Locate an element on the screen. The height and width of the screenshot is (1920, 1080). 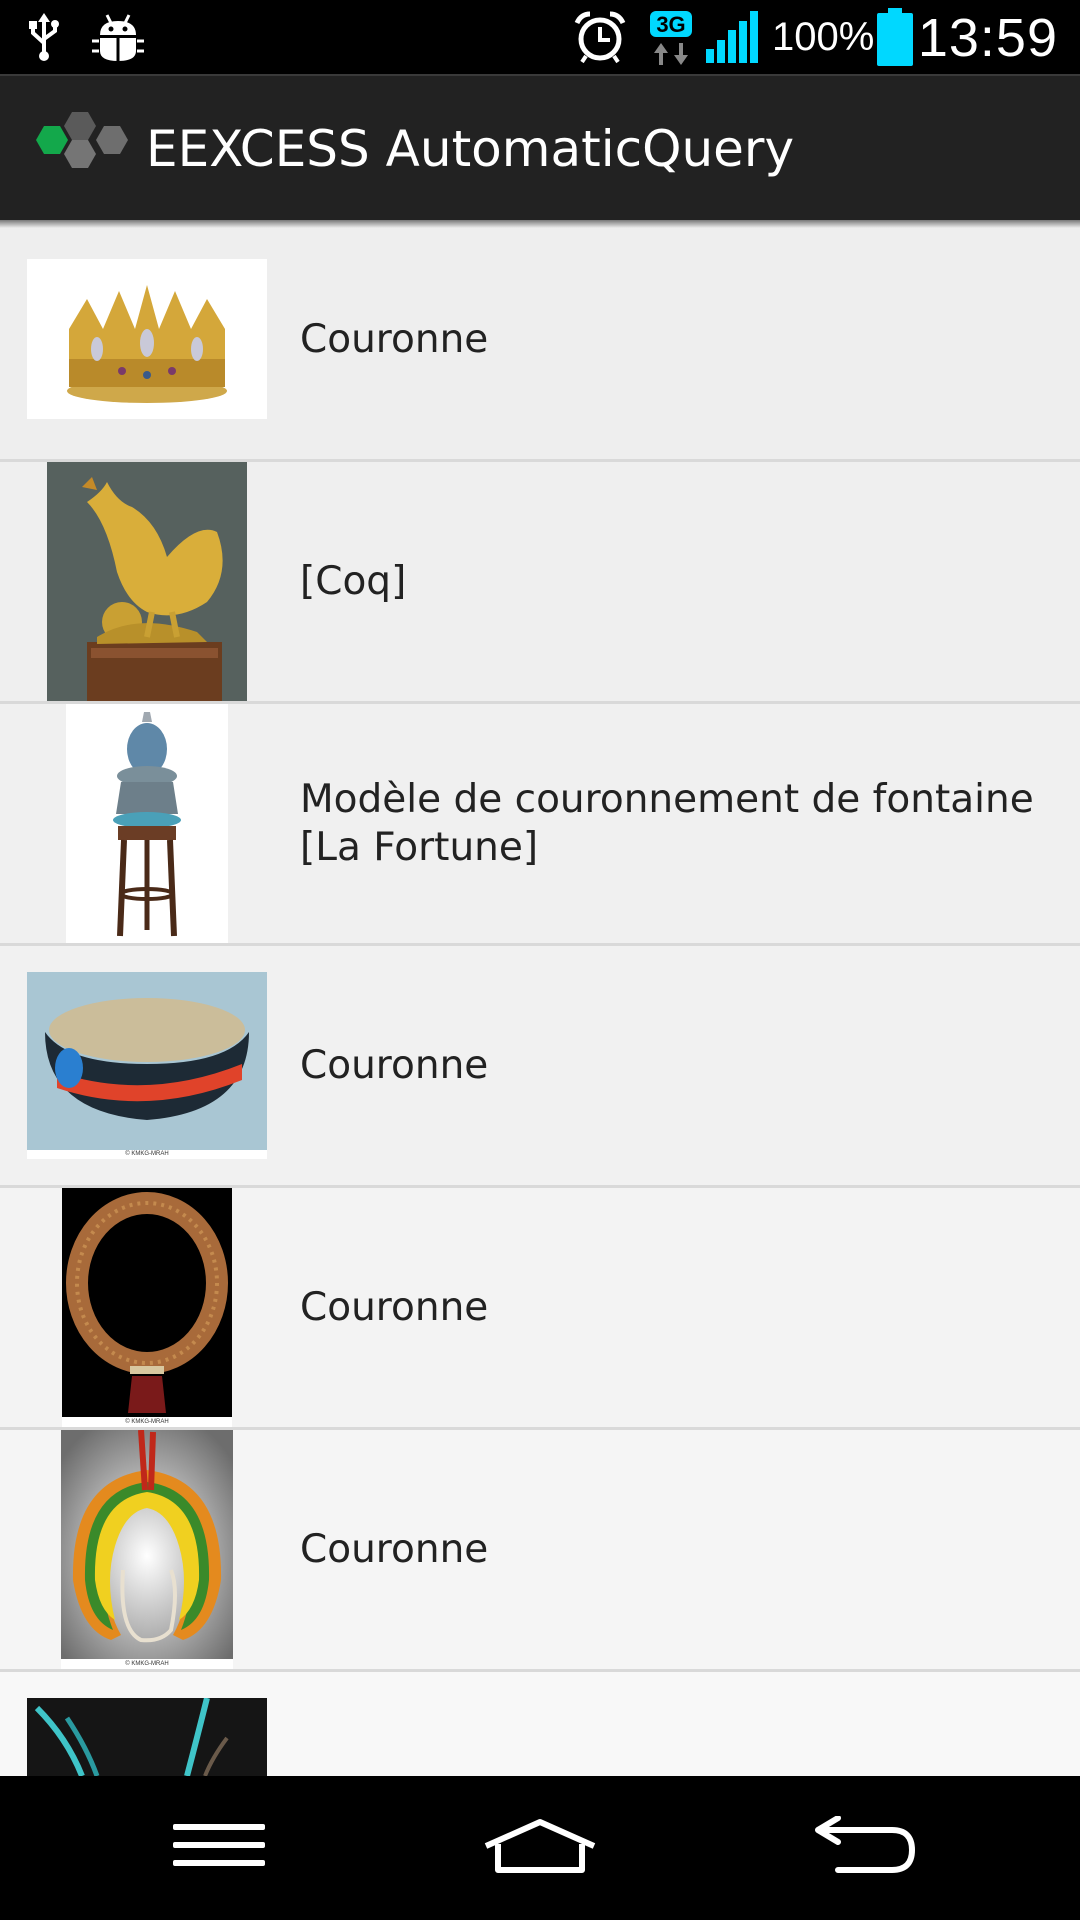
svg-text: 3G is located at coordinates (670, 24).